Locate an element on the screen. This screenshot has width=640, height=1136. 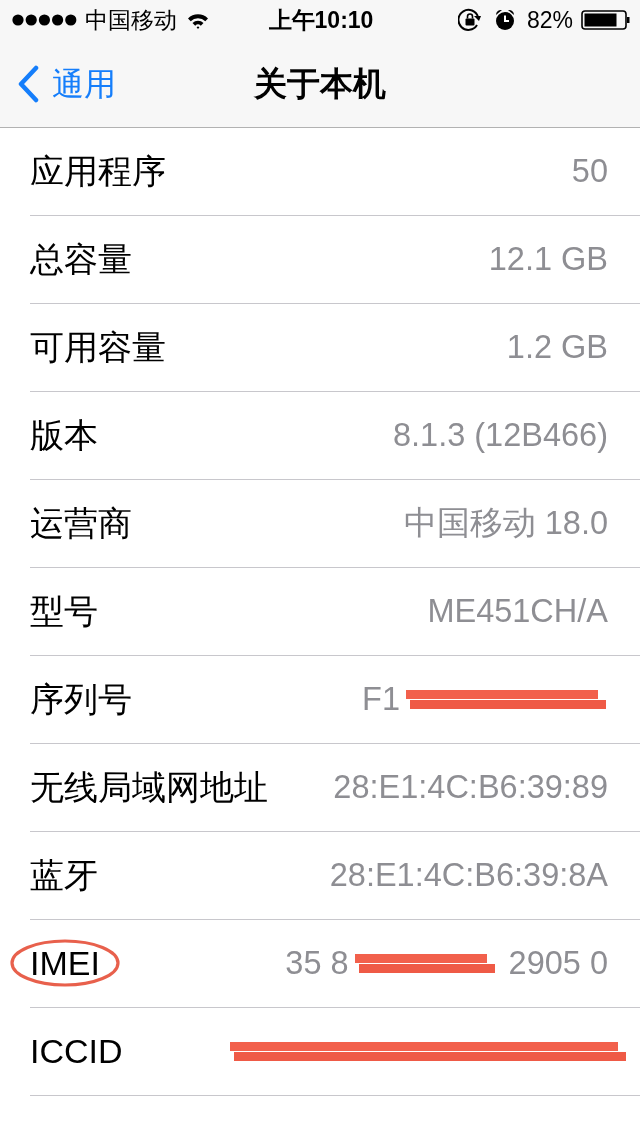
row-value: 28:E1:4C:B6:39:89 is located at coordinates (470, 788).